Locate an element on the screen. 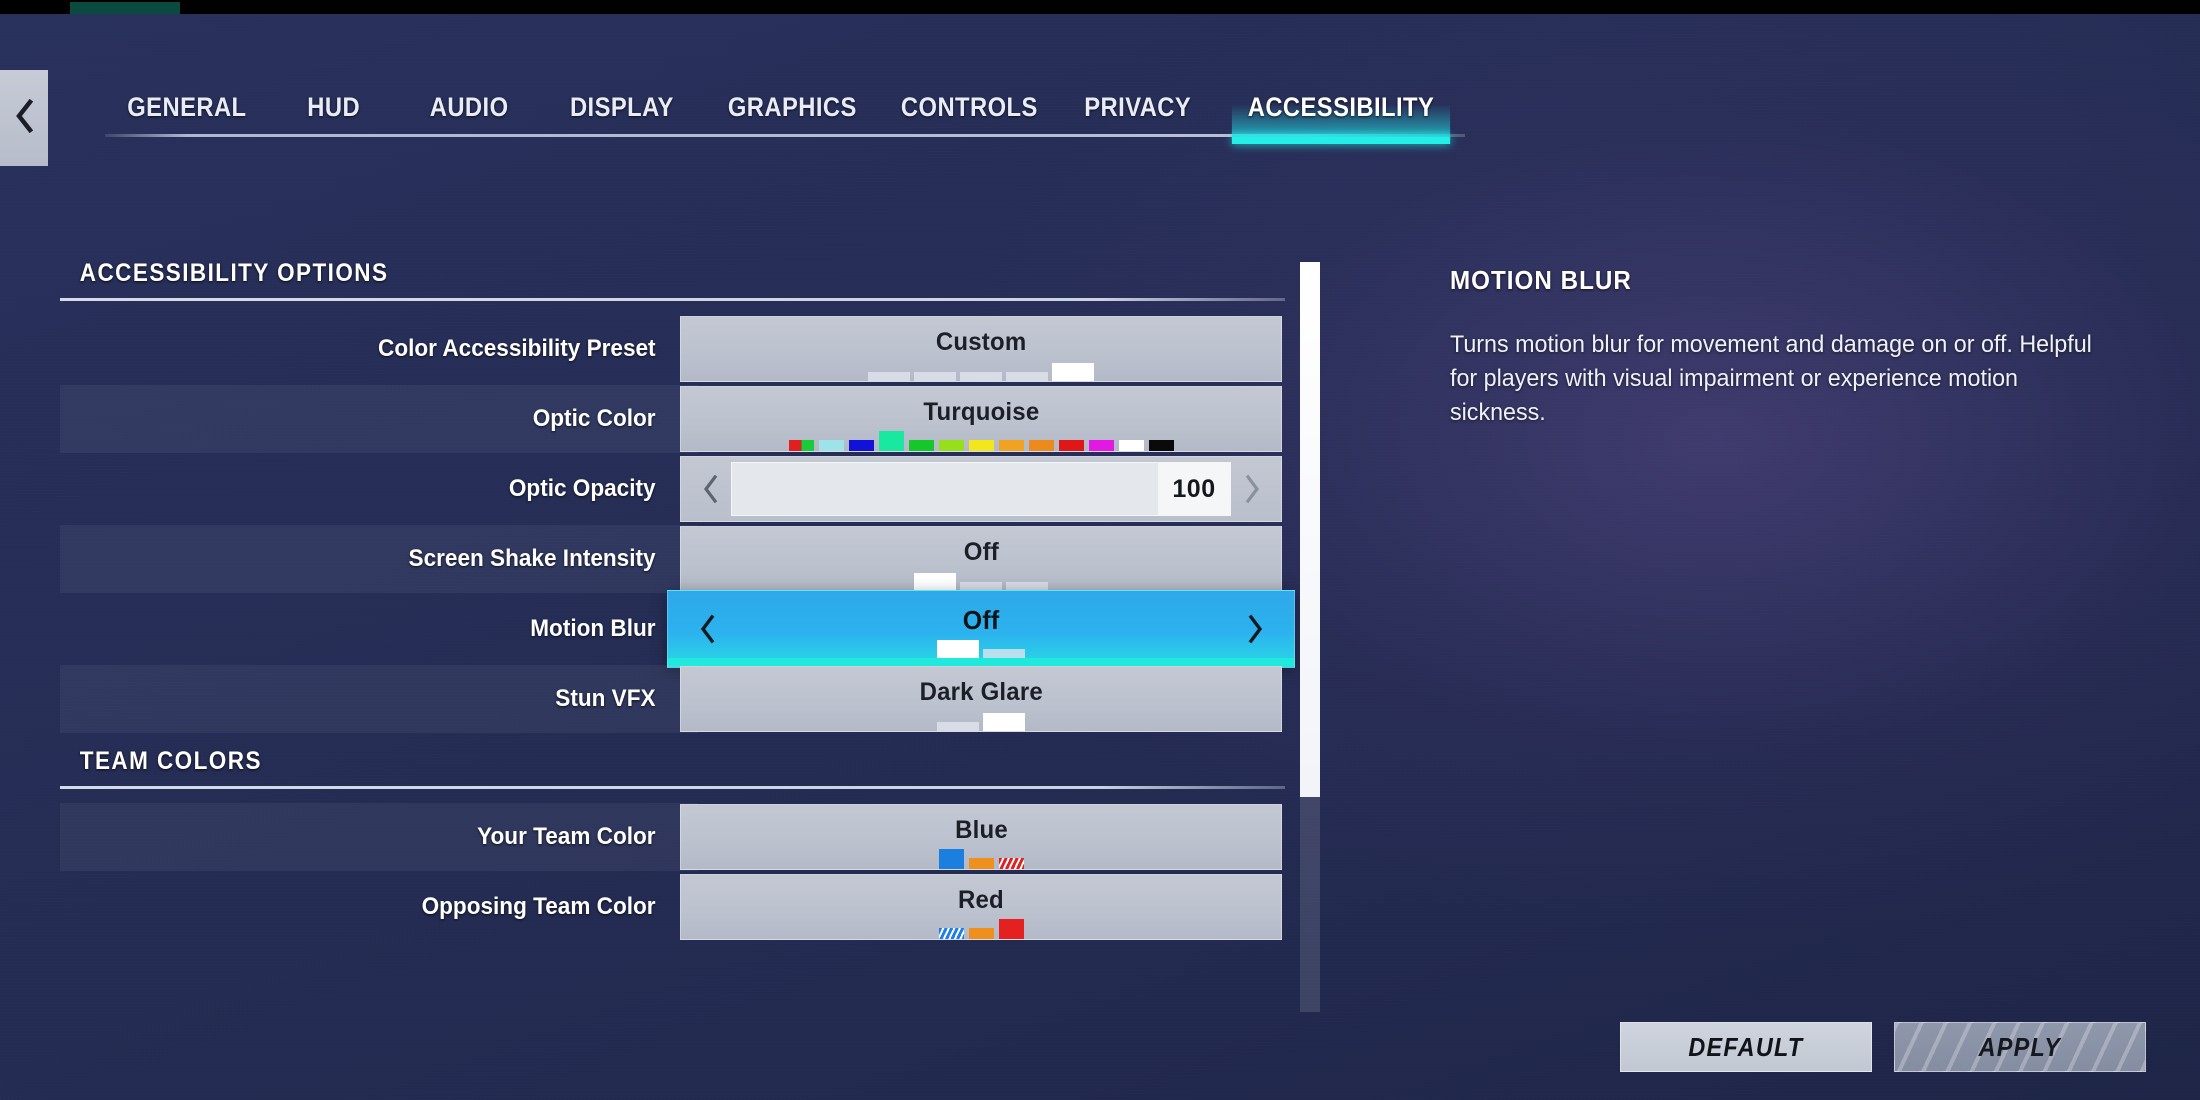 The width and height of the screenshot is (2200, 1100). default-button-label: DEFAULT is located at coordinates (1746, 1046).